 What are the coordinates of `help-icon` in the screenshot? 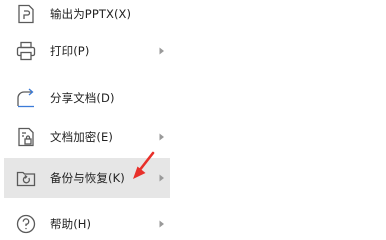 It's located at (26, 224).